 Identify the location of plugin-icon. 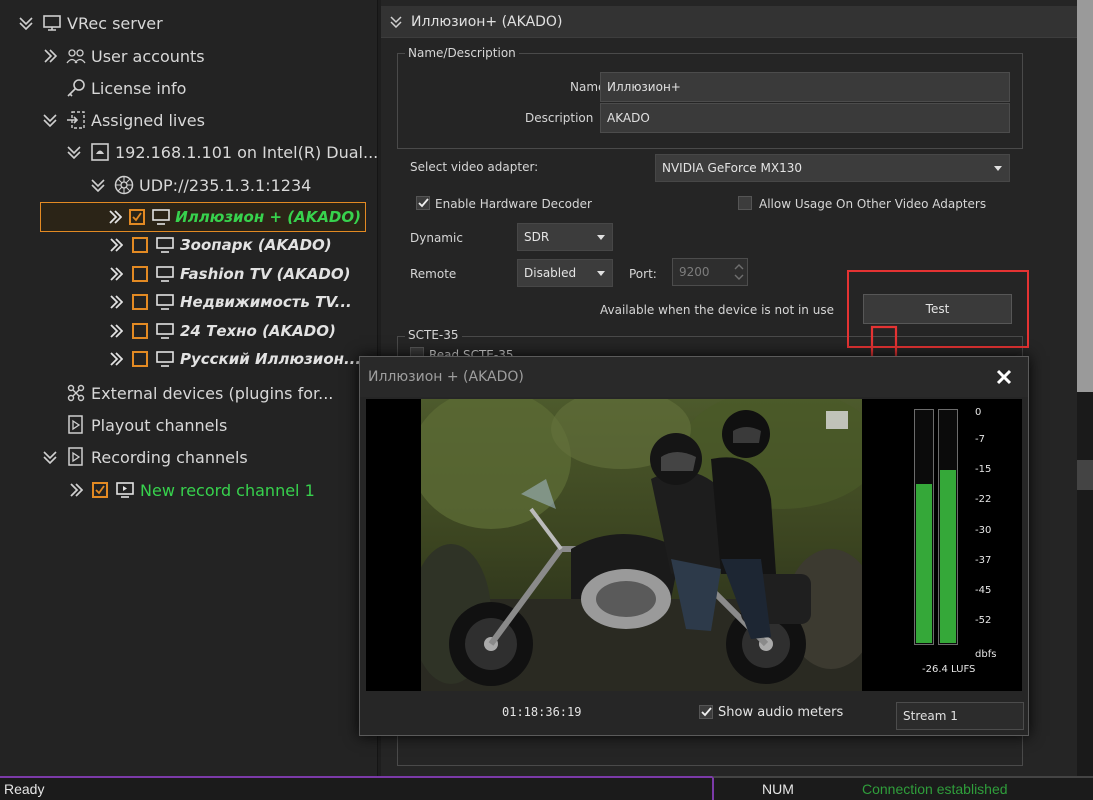
(76, 393).